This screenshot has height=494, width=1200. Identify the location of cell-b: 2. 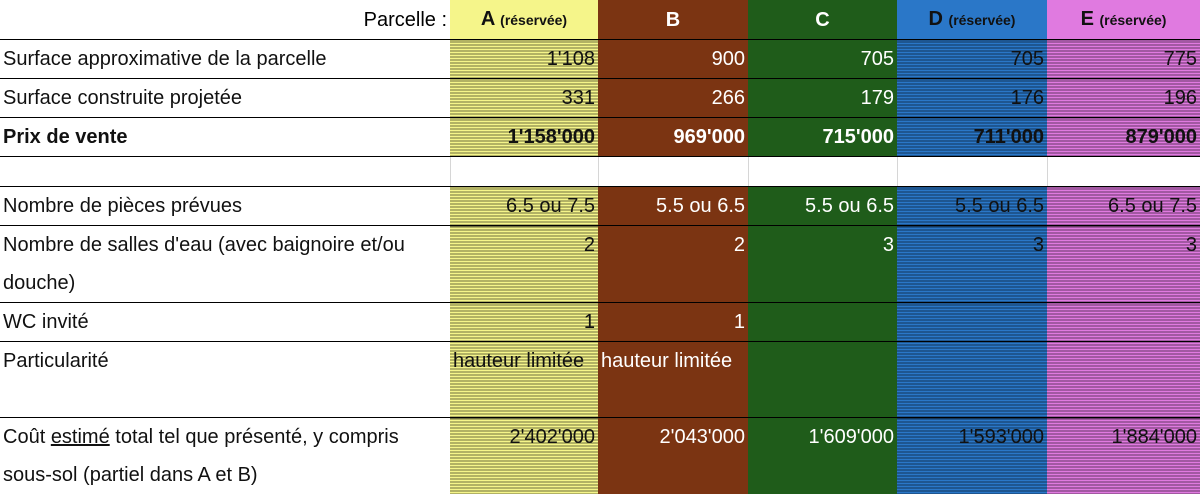
(673, 264).